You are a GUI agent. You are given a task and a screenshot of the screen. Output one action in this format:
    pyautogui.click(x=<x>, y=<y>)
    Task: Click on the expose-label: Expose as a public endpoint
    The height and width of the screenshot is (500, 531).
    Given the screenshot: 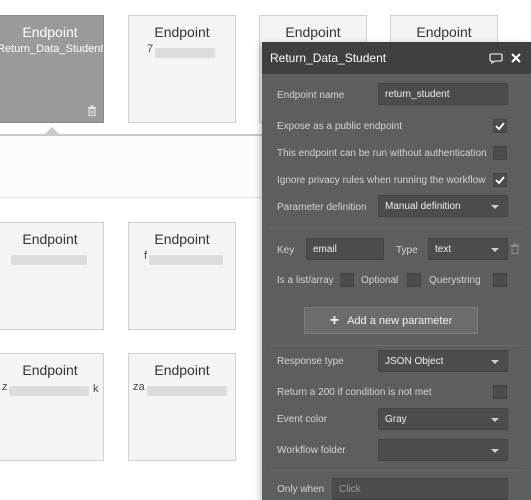 What is the action you would take?
    pyautogui.click(x=340, y=126)
    